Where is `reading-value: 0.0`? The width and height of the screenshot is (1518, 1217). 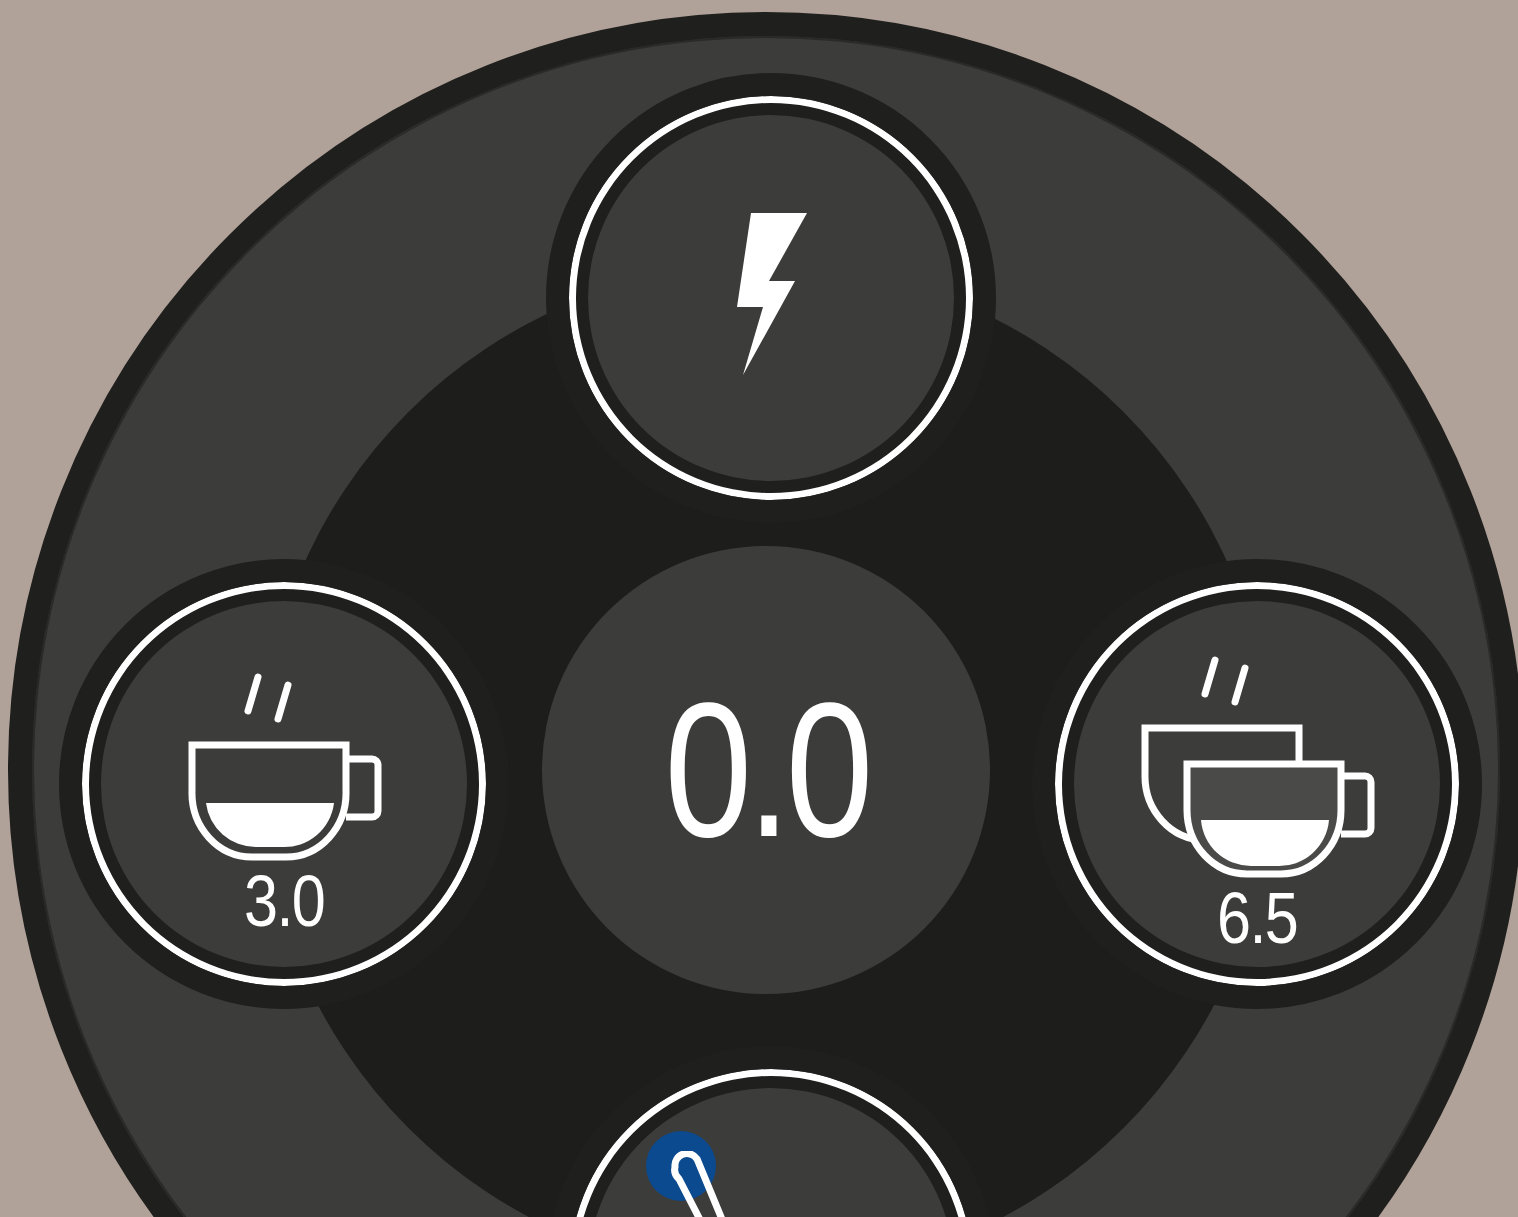
reading-value: 0.0 is located at coordinates (766, 770).